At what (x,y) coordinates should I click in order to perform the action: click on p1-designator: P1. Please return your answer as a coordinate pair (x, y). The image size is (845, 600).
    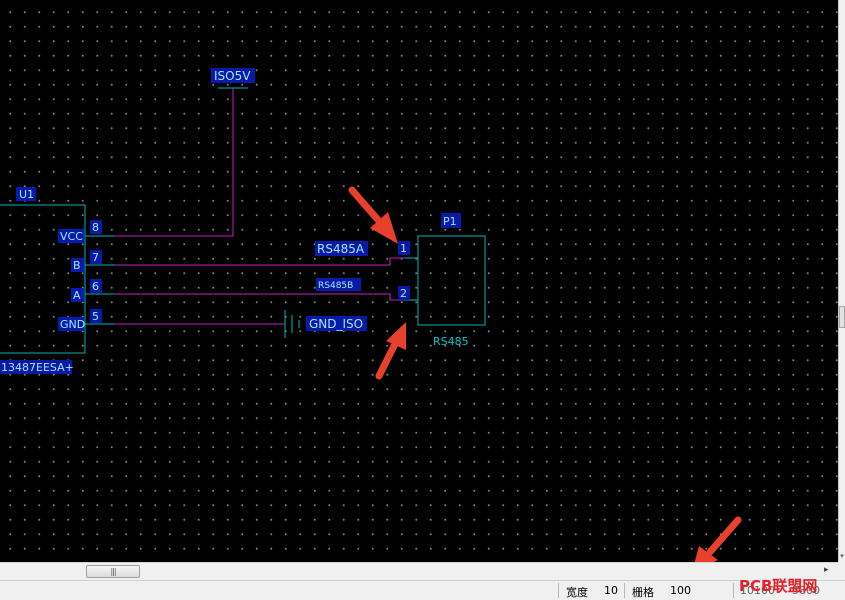
    Looking at the image, I should click on (450, 221).